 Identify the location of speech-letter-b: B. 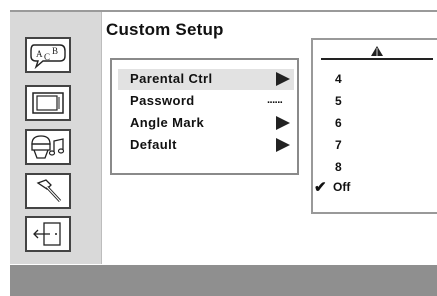
(55, 51).